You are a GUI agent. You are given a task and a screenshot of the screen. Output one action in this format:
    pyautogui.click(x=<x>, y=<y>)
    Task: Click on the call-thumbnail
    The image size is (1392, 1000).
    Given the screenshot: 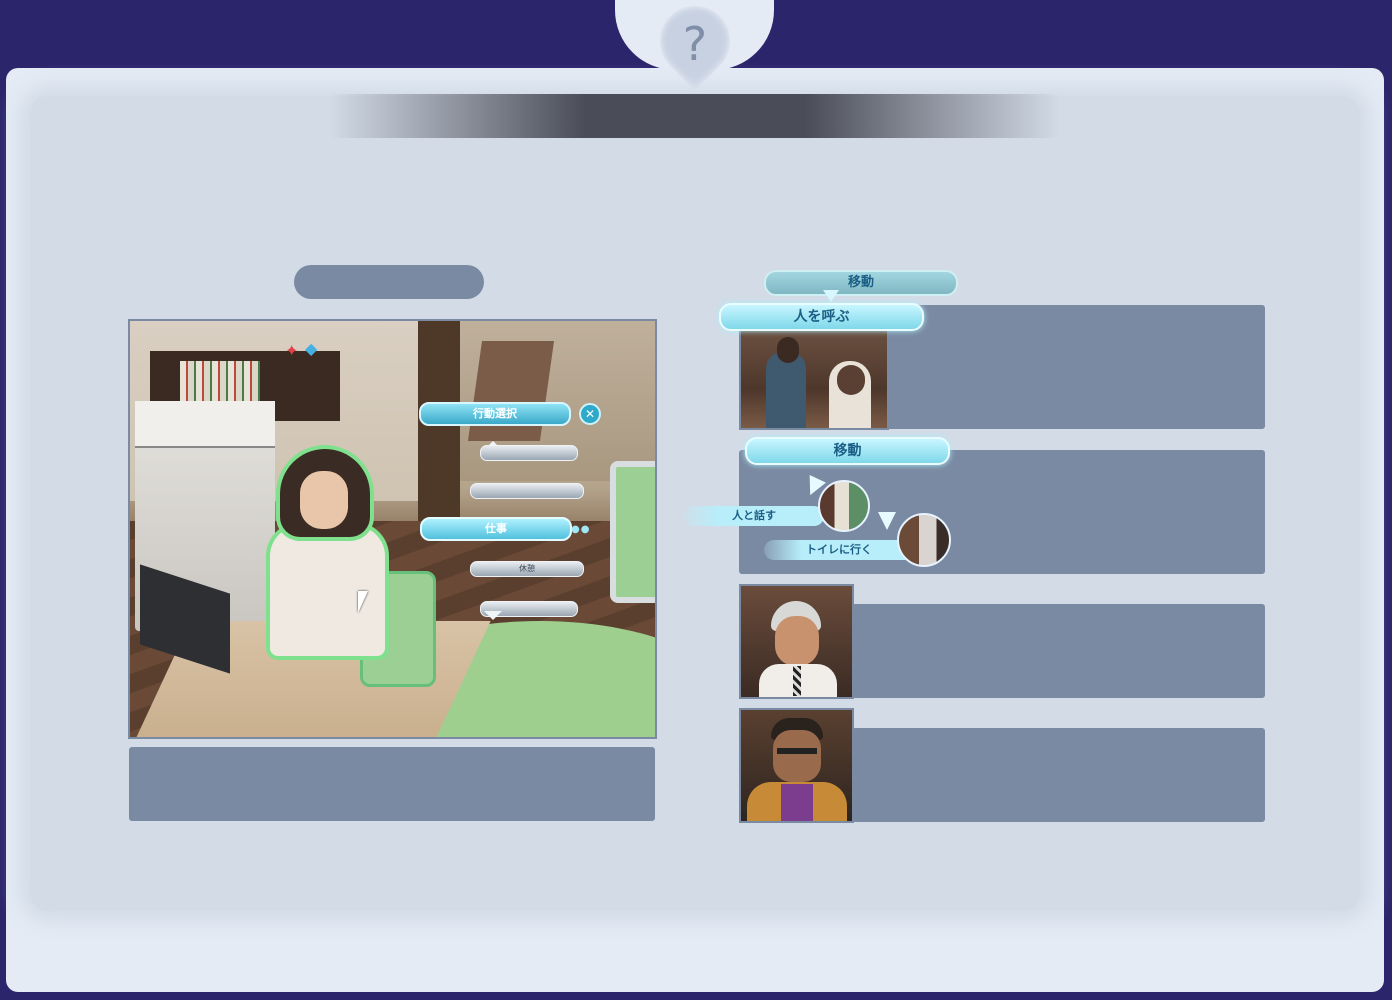 What is the action you would take?
    pyautogui.click(x=814, y=379)
    